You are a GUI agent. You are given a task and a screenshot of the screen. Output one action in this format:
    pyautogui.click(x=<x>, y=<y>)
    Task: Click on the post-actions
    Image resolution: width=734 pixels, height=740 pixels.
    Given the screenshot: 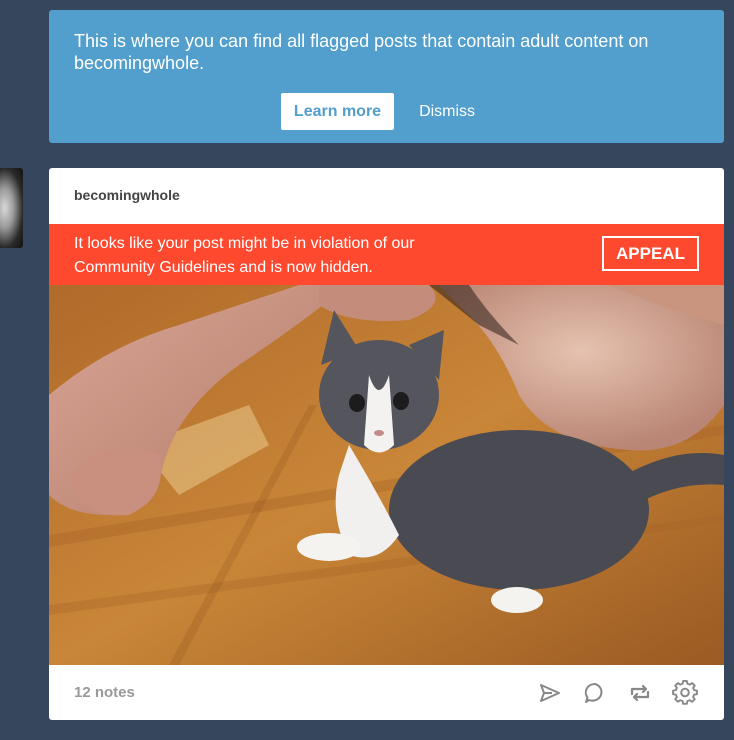 What is the action you would take?
    pyautogui.click(x=609, y=693)
    